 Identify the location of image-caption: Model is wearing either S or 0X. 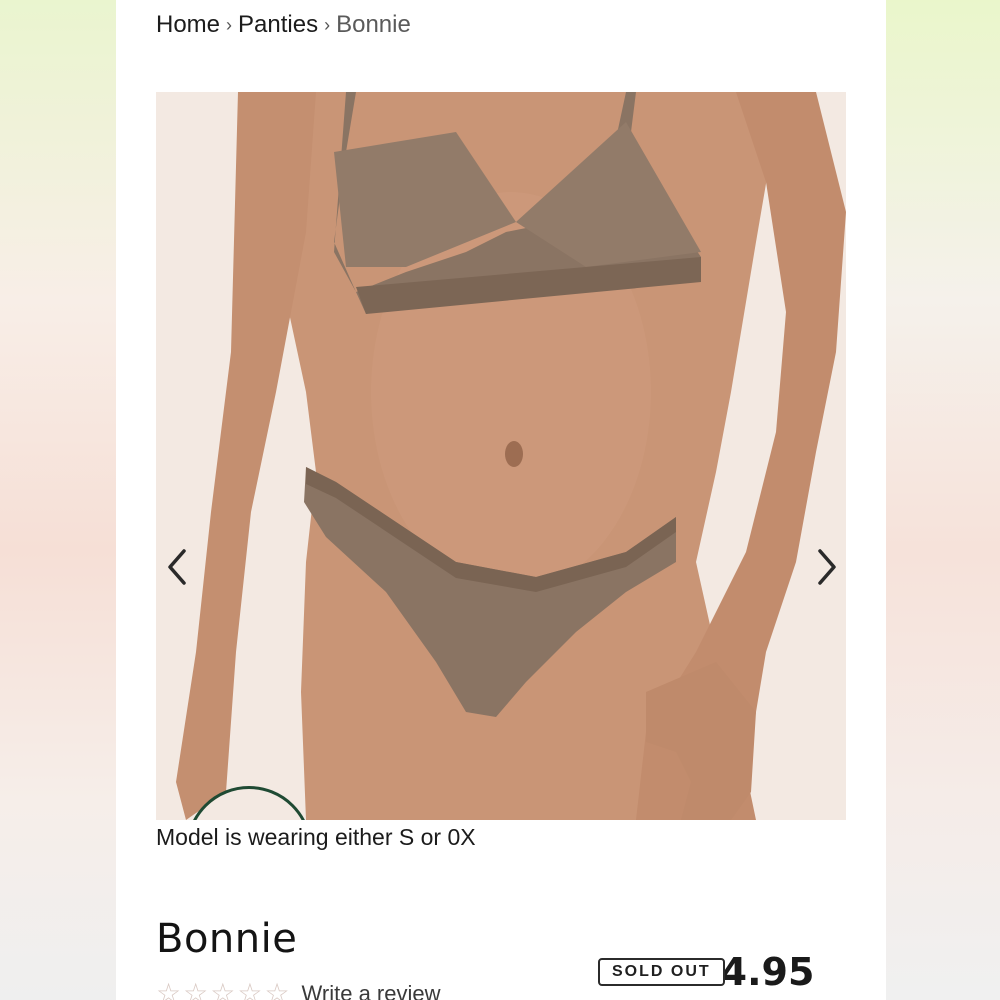
(316, 837).